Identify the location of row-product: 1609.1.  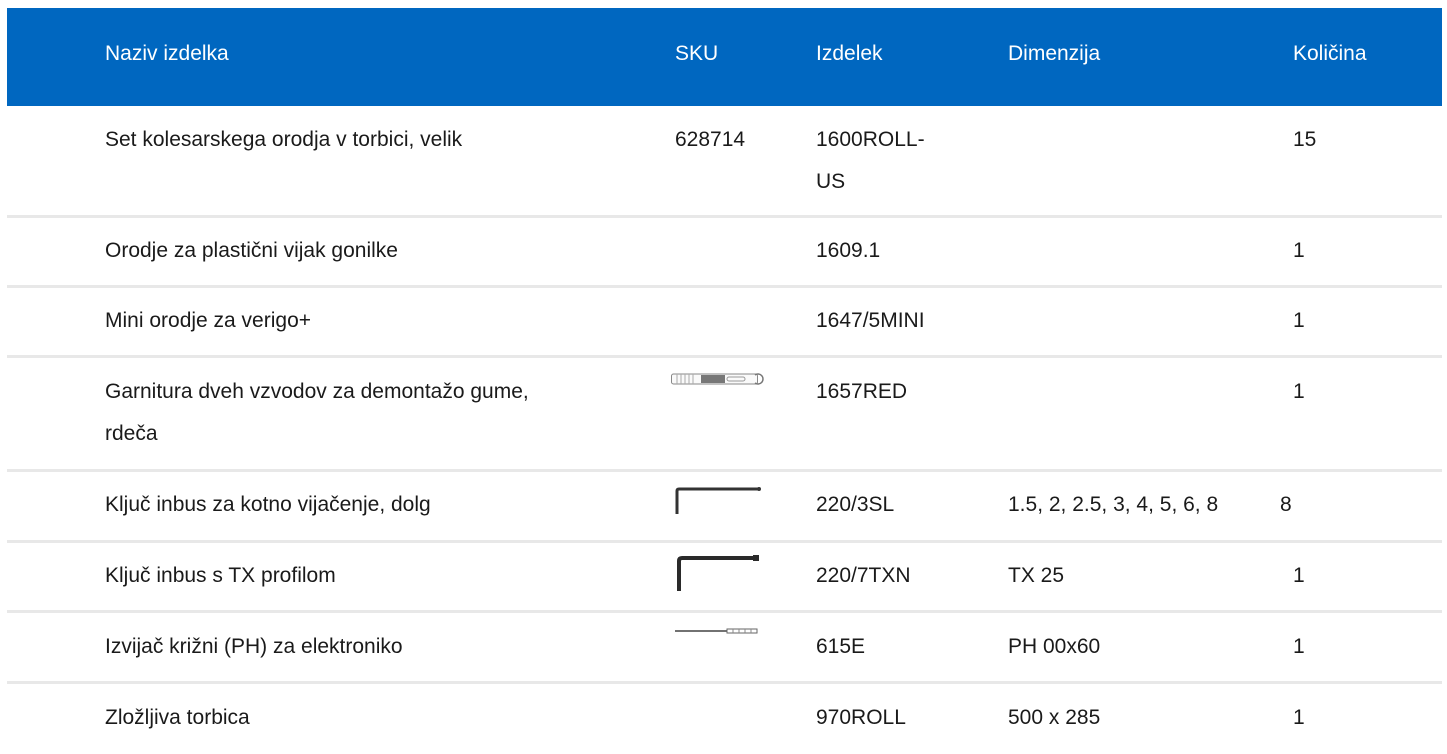
(848, 250).